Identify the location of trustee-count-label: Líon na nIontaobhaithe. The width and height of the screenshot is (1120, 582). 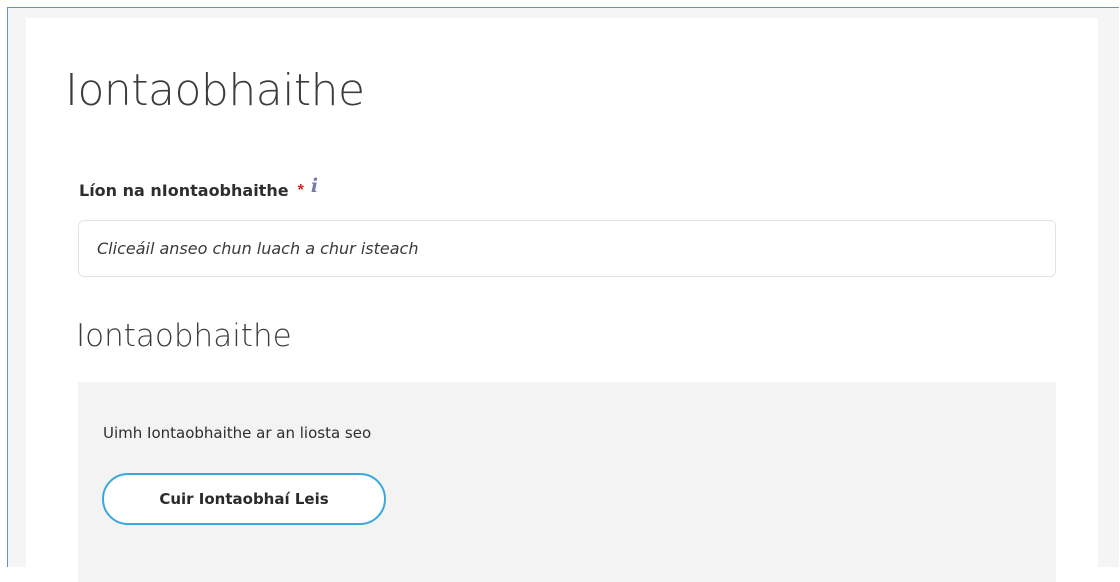
(184, 190).